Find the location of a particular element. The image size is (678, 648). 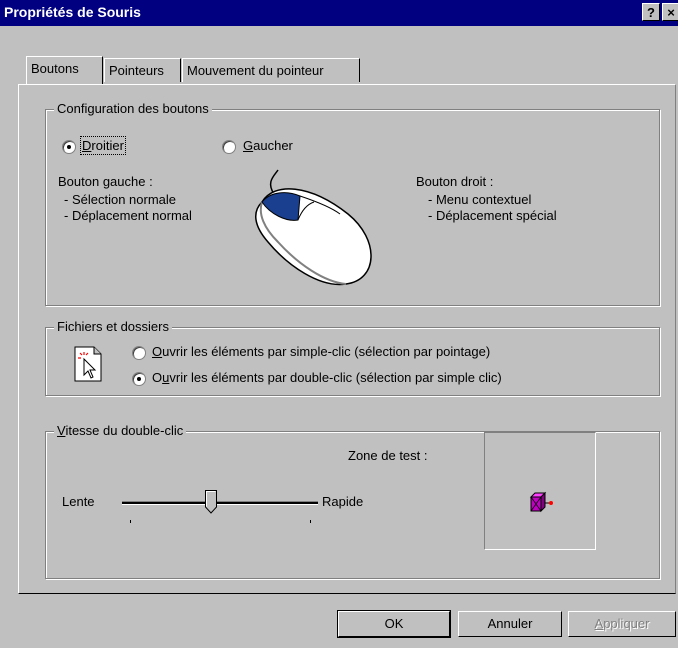

left-button-heading: Bouton gauche : is located at coordinates (105, 181).